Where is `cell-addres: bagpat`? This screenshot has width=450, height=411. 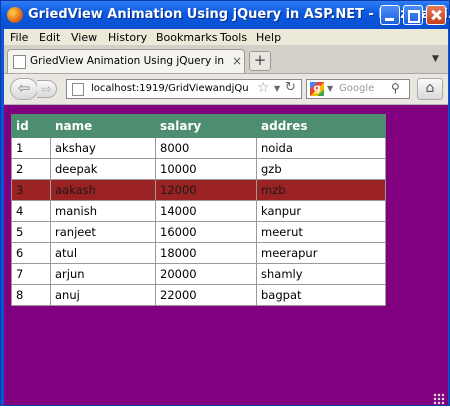
cell-addres: bagpat is located at coordinates (321, 295).